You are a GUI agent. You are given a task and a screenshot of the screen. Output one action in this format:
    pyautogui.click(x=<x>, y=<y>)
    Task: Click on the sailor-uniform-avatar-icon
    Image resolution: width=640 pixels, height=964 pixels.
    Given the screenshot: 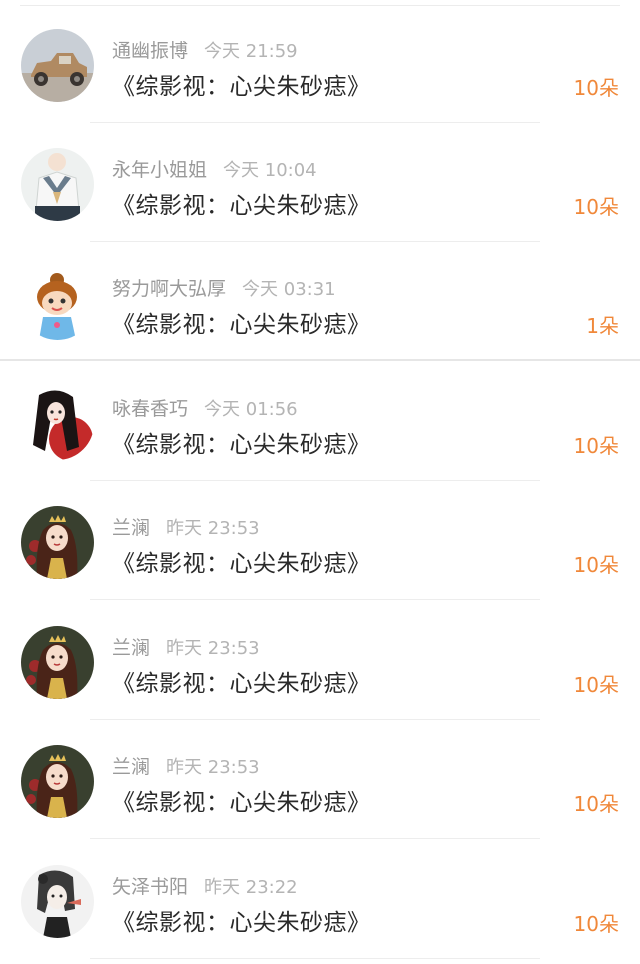 What is the action you would take?
    pyautogui.click(x=57, y=184)
    